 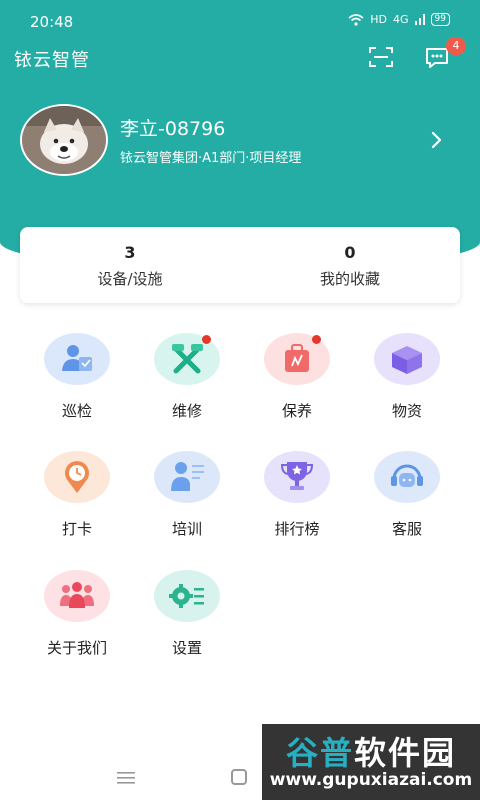 What do you see at coordinates (297, 529) in the screenshot?
I see `menu-label: 排行榜` at bounding box center [297, 529].